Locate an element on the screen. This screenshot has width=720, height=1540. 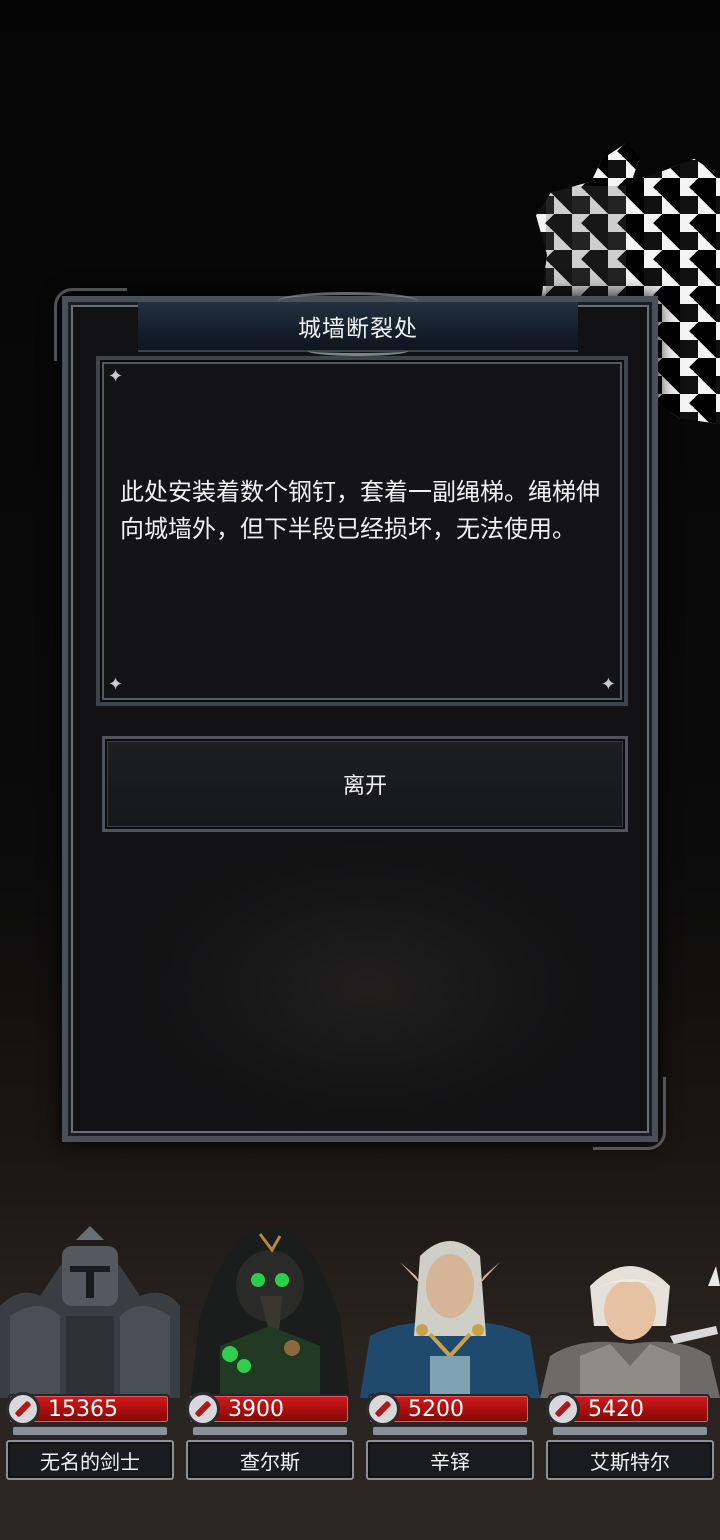
leave-button-label: 离开 is located at coordinates (364, 786).